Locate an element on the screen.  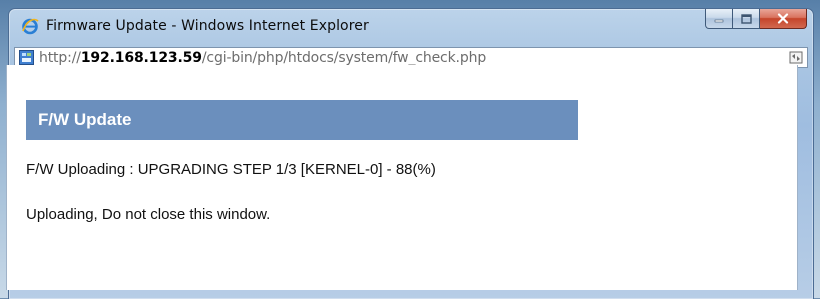
close-button is located at coordinates (783, 19).